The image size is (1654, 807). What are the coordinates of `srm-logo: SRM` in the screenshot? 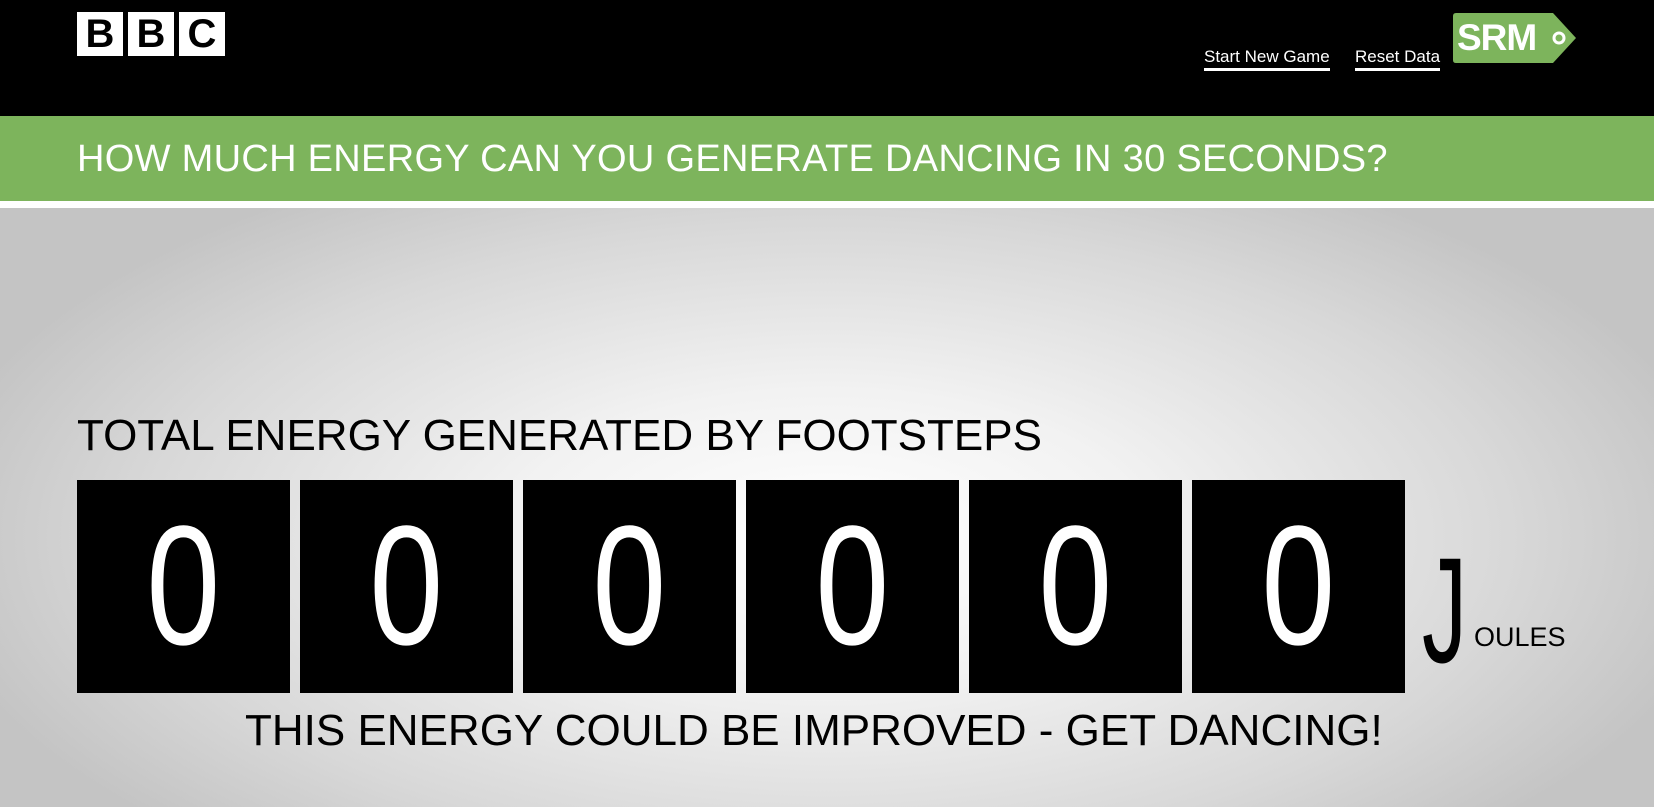 It's located at (1515, 38).